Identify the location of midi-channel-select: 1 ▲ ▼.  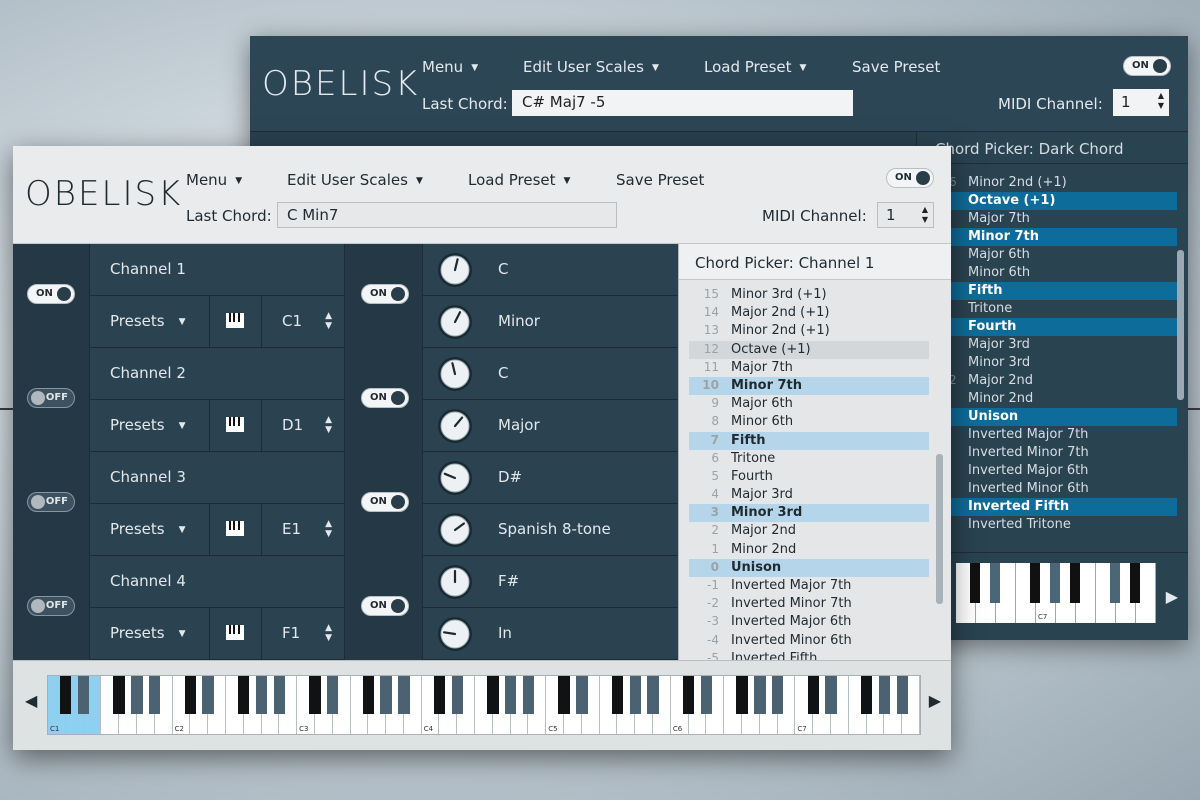
(905, 215).